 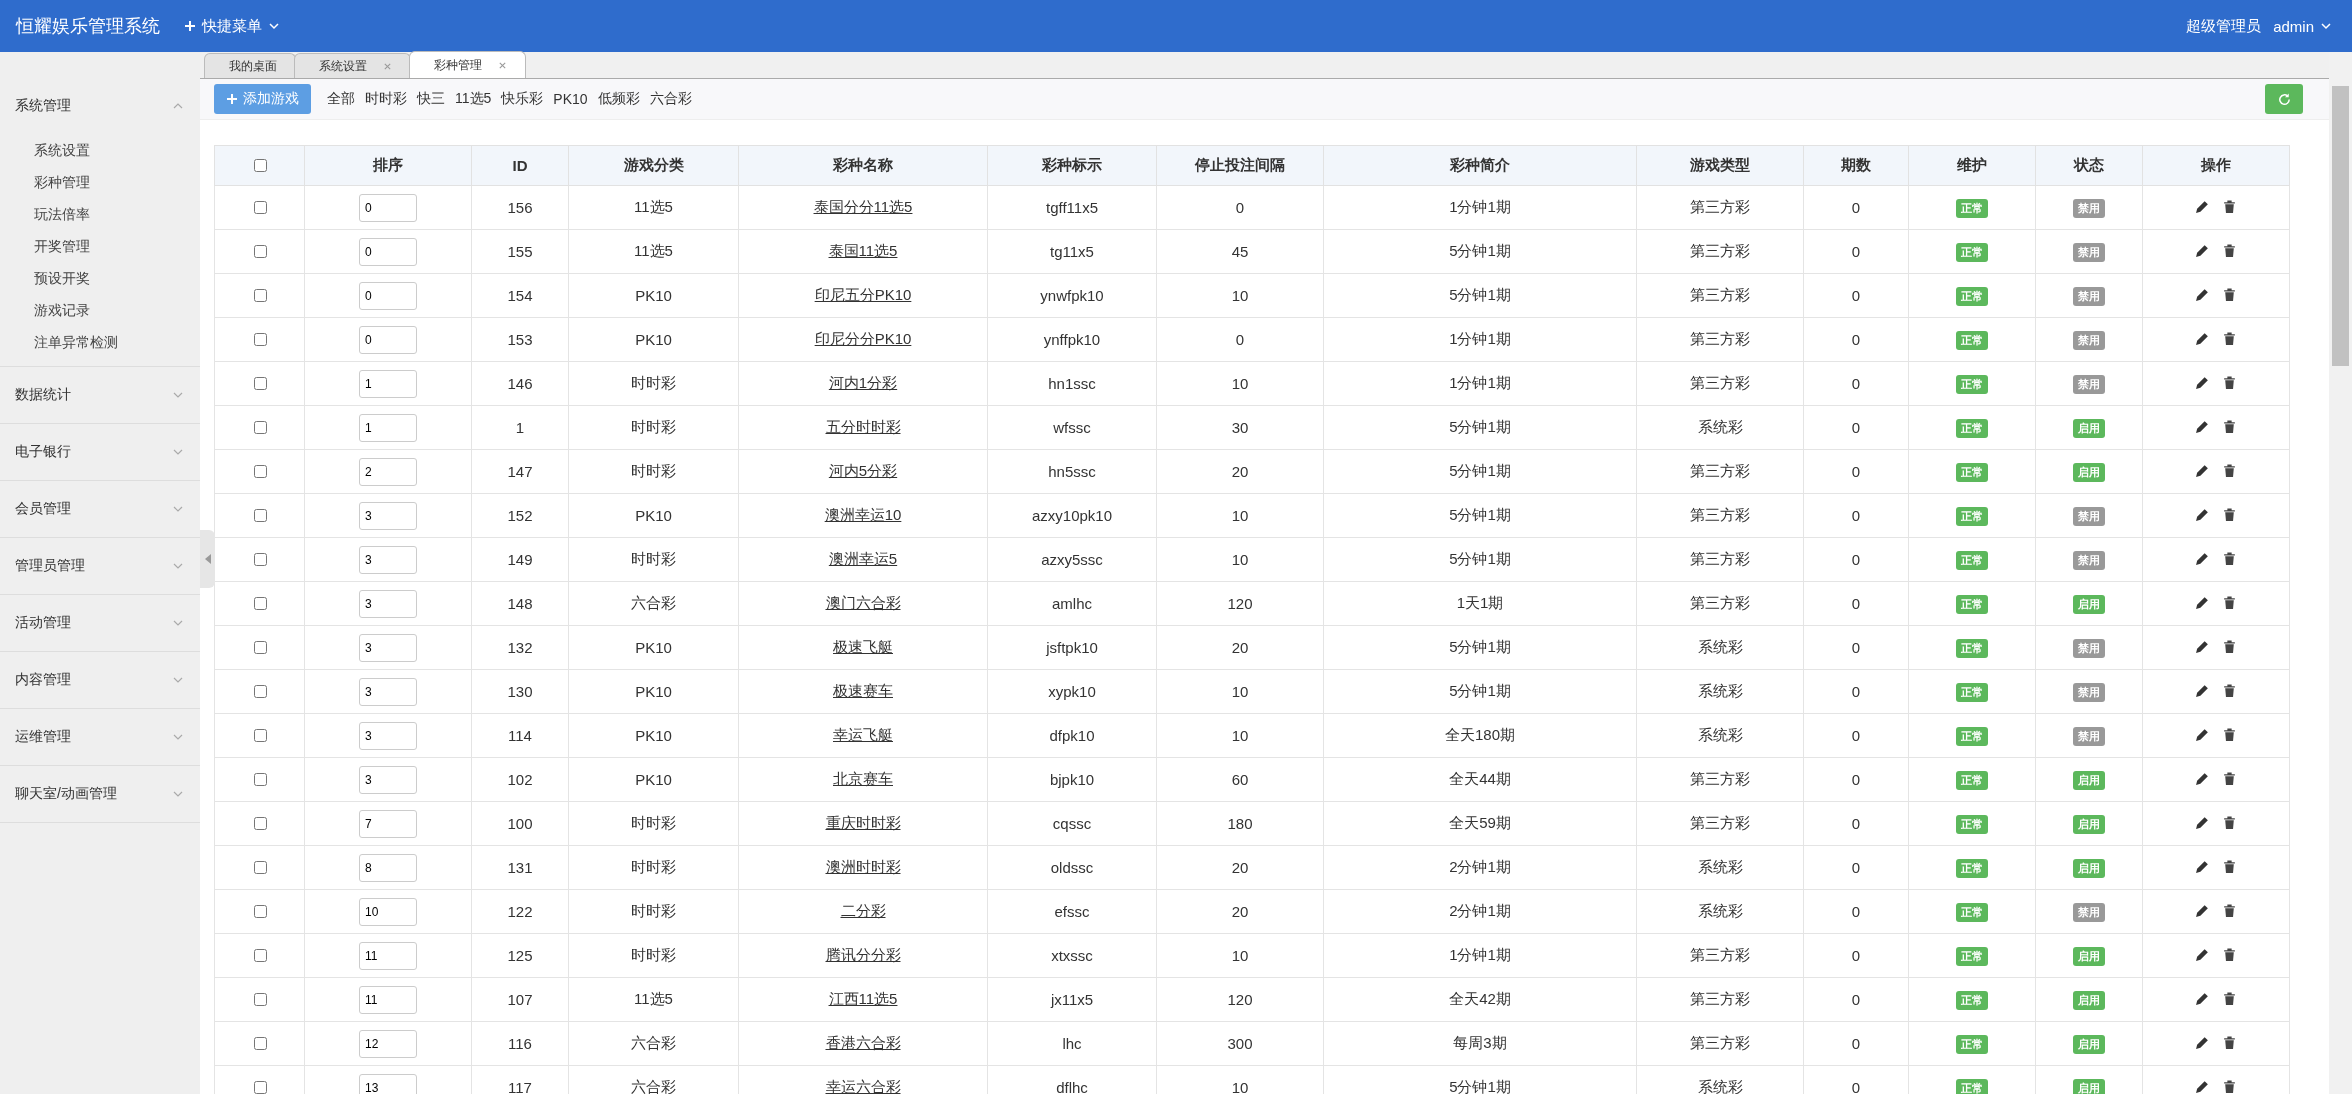 What do you see at coordinates (863, 338) in the screenshot?
I see `lottery-name-link: 印尼分分PK10` at bounding box center [863, 338].